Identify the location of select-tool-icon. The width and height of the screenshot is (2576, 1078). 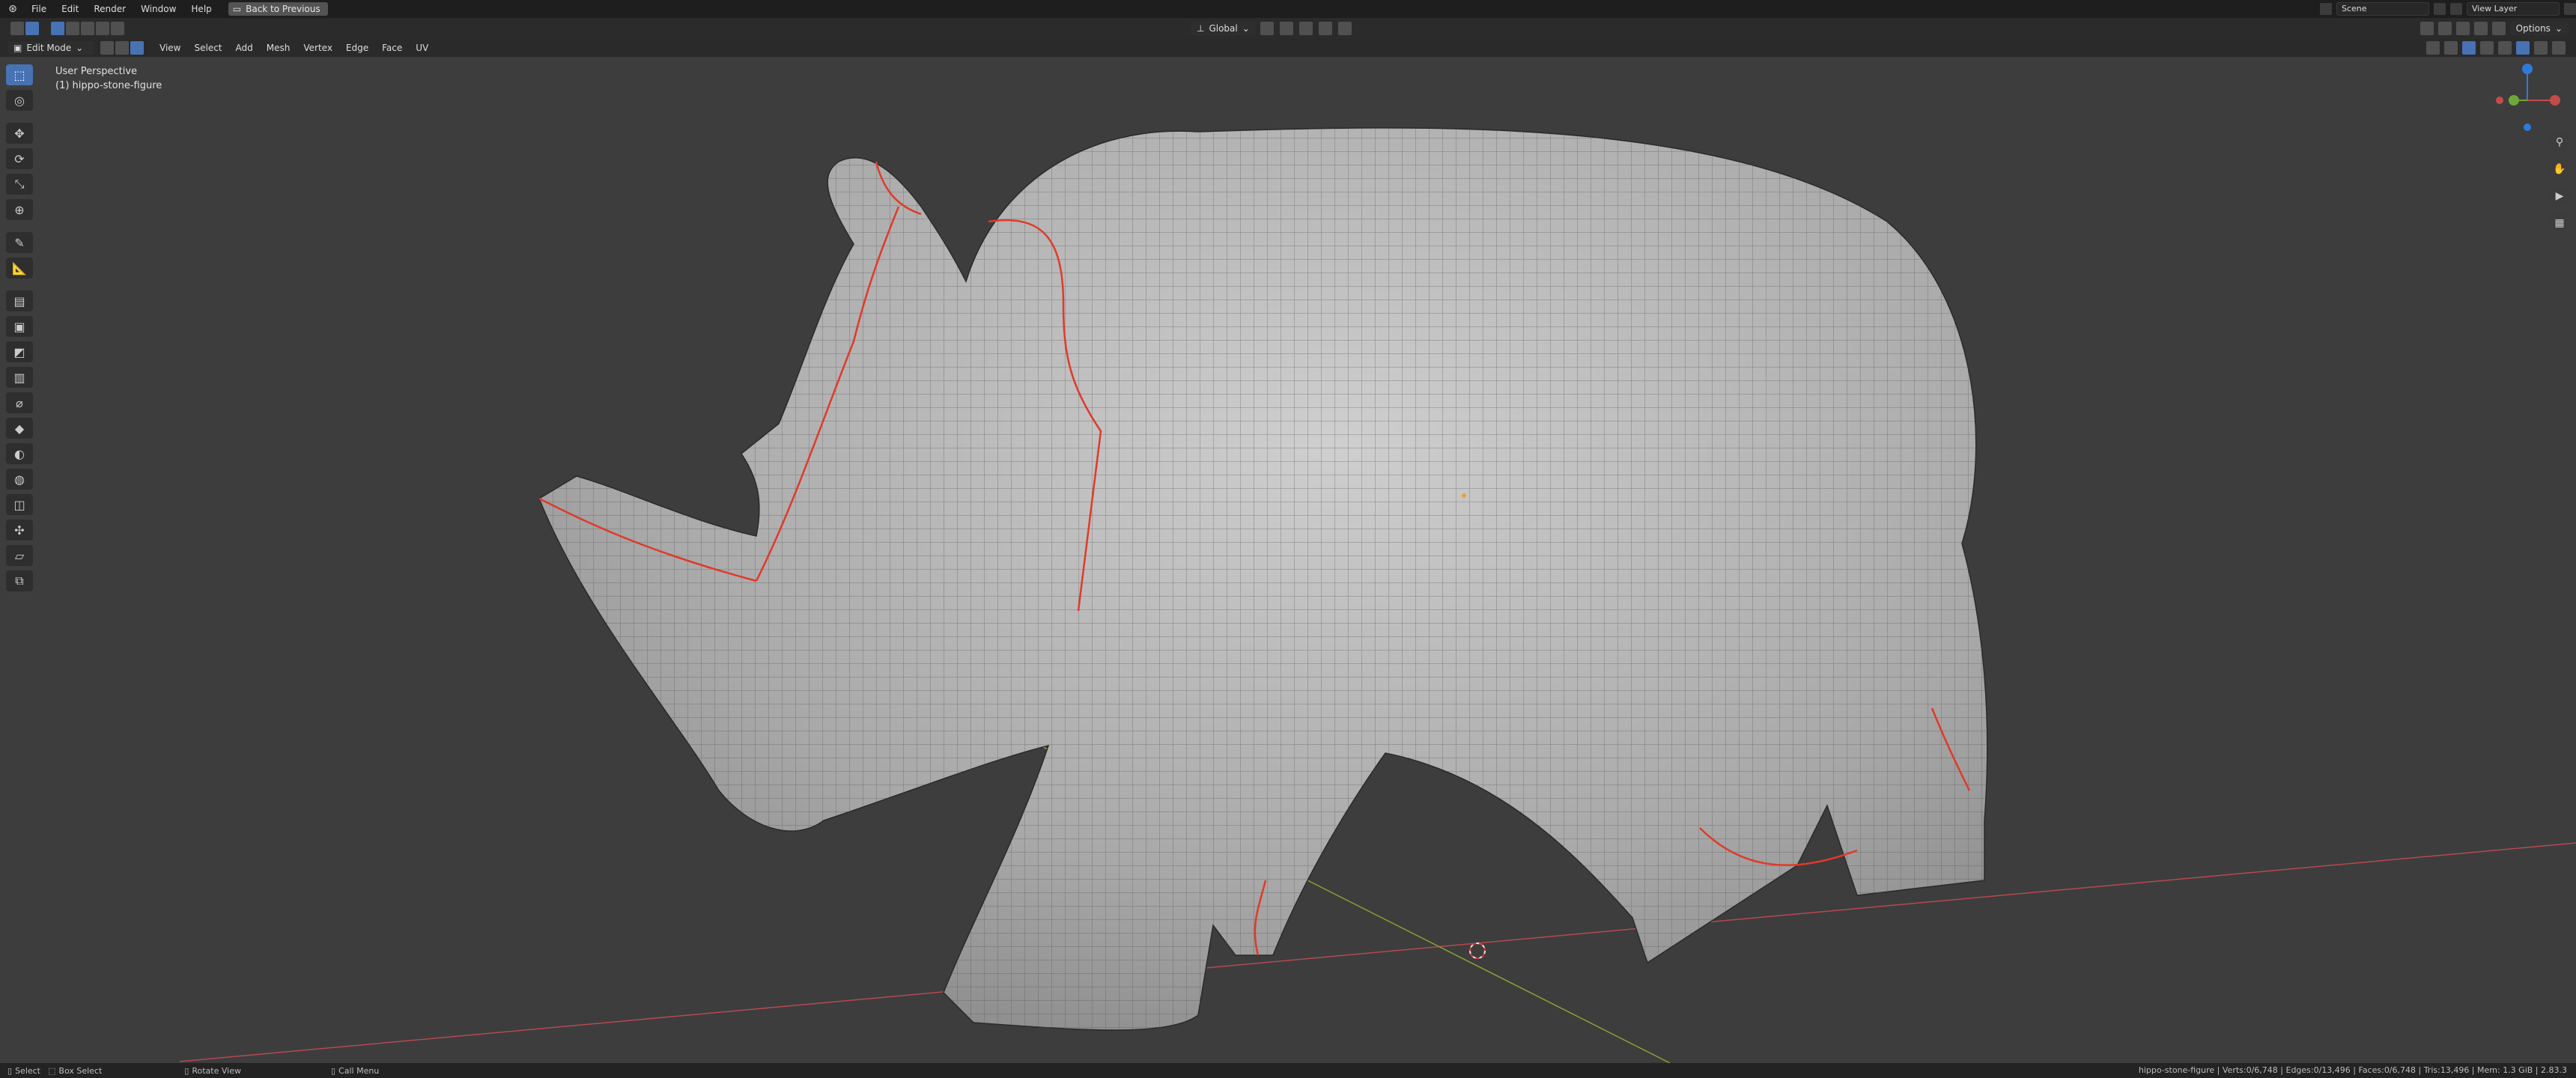
(32, 28).